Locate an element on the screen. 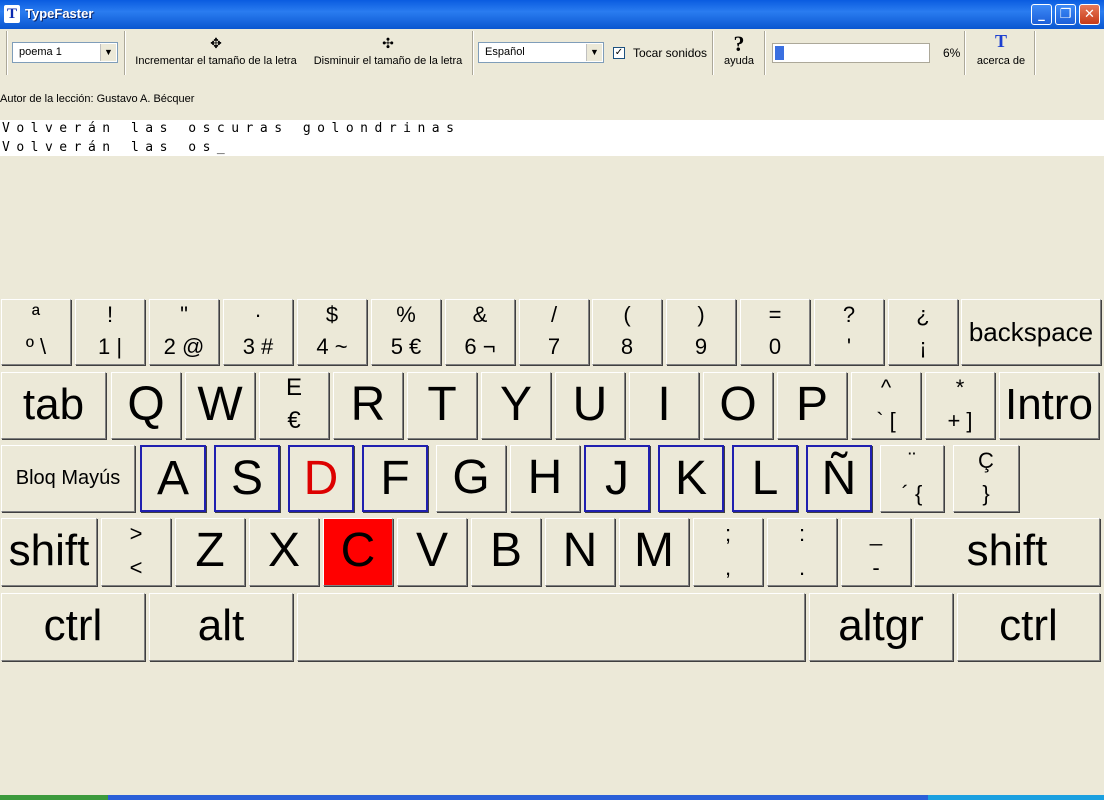 The image size is (1104, 800). key-label: K is located at coordinates (690, 478).